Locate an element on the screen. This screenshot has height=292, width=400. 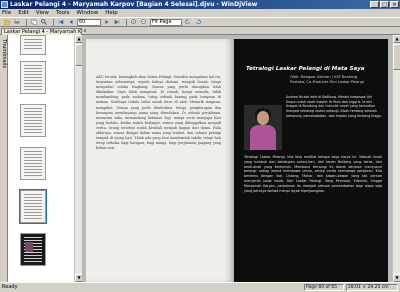
rotate-right-button is located at coordinates (198, 22).